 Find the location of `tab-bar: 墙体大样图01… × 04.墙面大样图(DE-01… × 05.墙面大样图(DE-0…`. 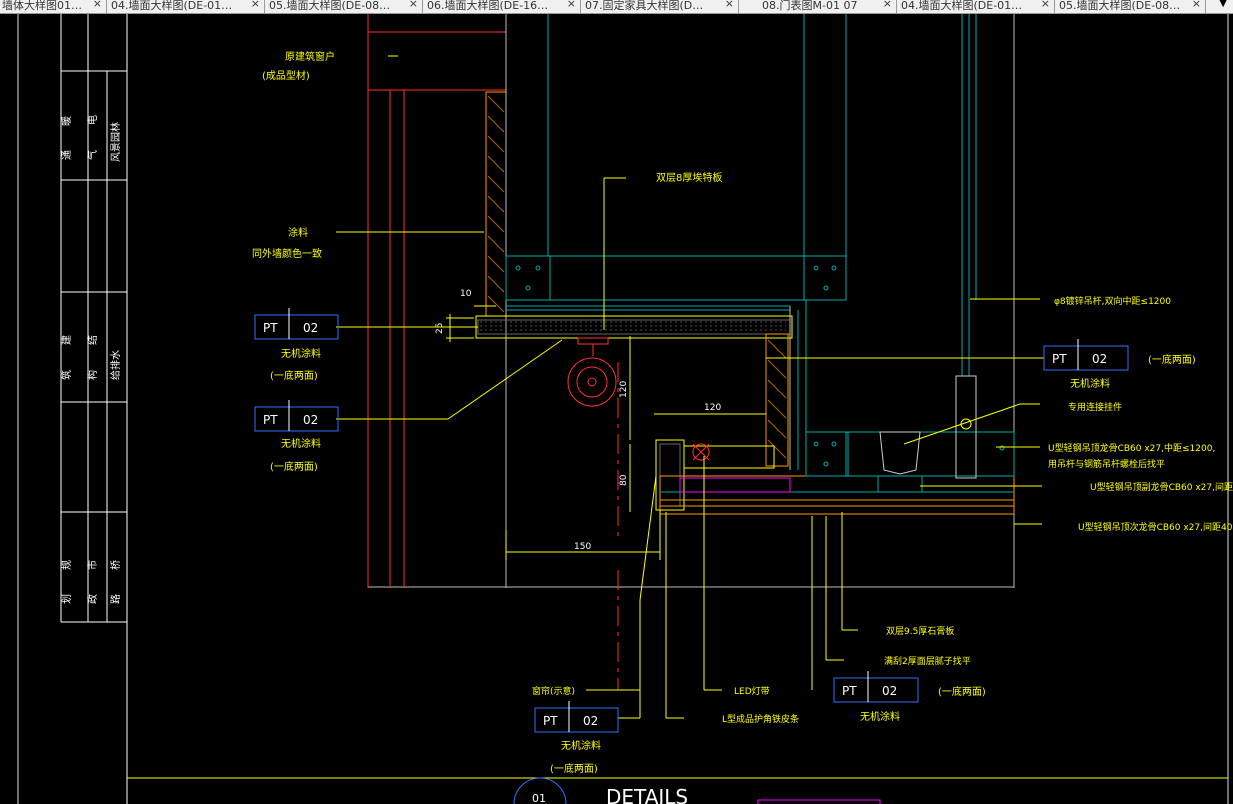

tab-bar: 墙体大样图01… × 04.墙面大样图(DE-01… × 05.墙面大样图(DE-0… is located at coordinates (616, 7).